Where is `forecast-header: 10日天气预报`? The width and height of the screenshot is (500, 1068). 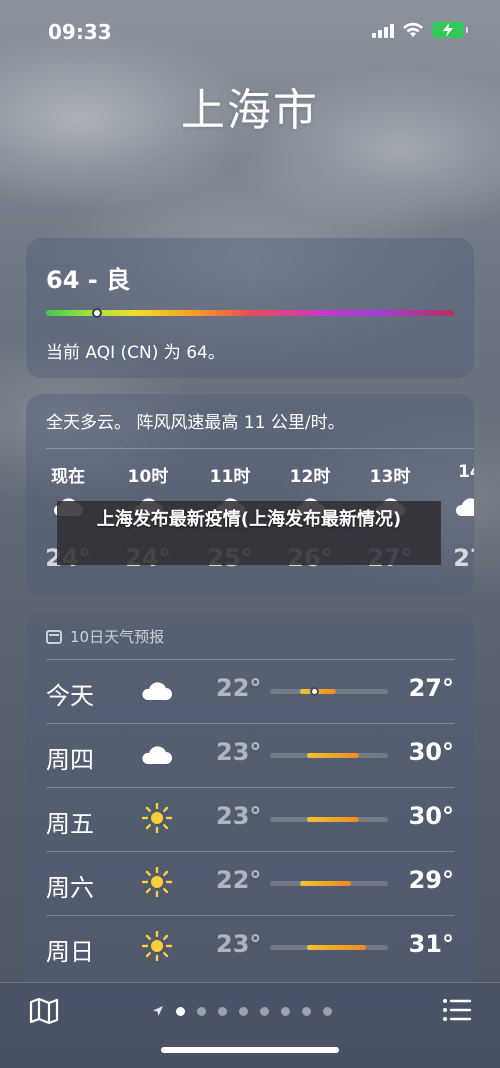 forecast-header: 10日天气预报 is located at coordinates (105, 636).